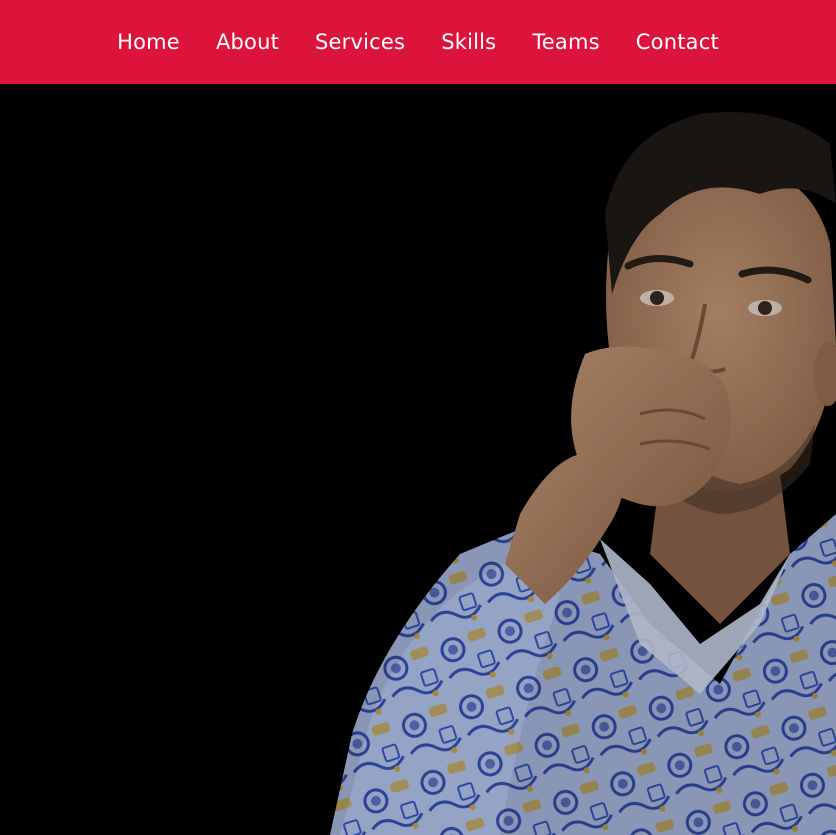 This screenshot has width=836, height=835. I want to click on nav-link-services: Services, so click(360, 42).